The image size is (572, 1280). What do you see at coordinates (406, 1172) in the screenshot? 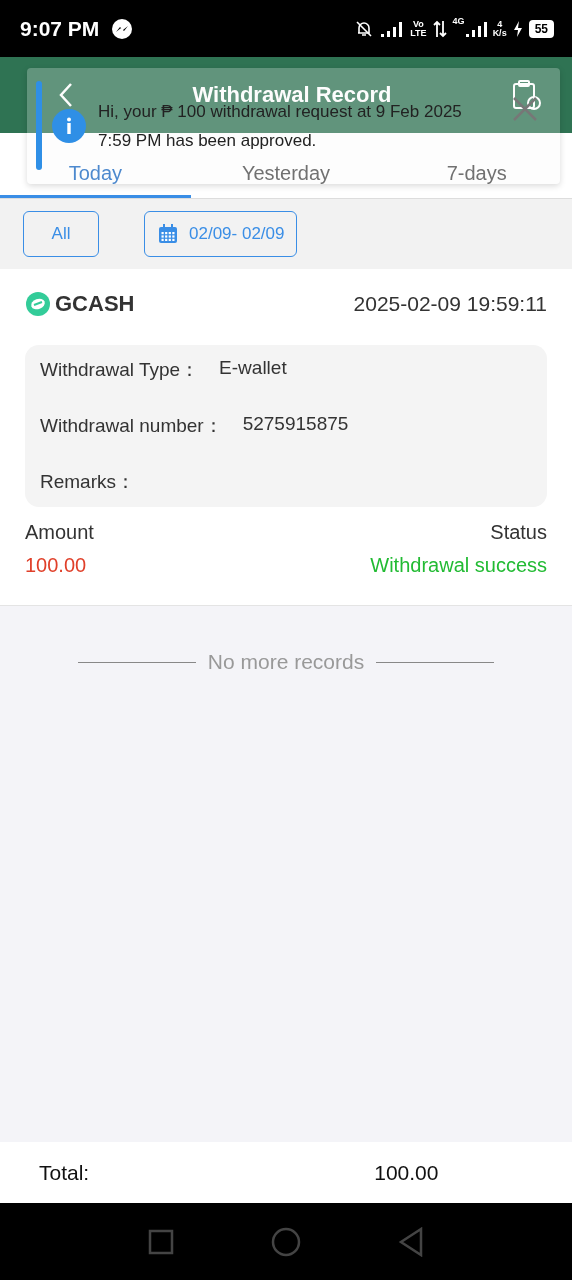
I see `total-value: 100.00` at bounding box center [406, 1172].